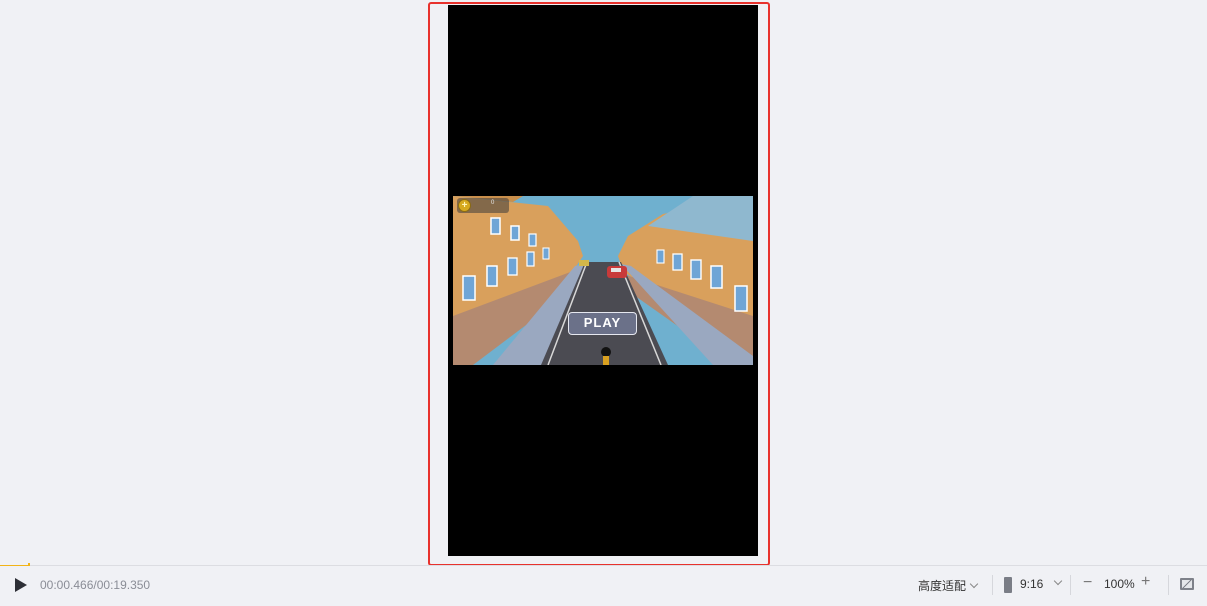  I want to click on coin-icon: +, so click(464, 205).